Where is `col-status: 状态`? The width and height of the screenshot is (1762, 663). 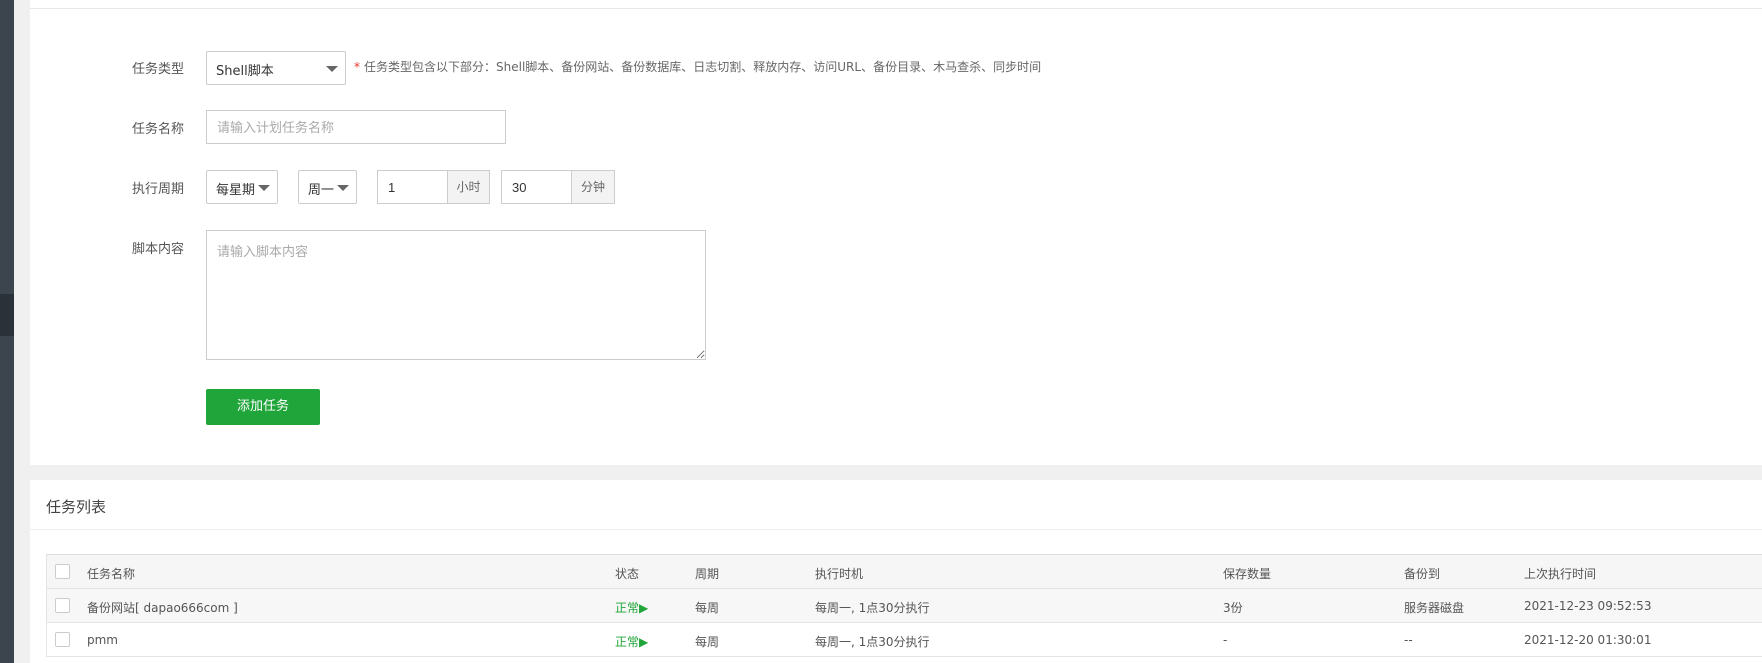
col-status: 状态 is located at coordinates (627, 573).